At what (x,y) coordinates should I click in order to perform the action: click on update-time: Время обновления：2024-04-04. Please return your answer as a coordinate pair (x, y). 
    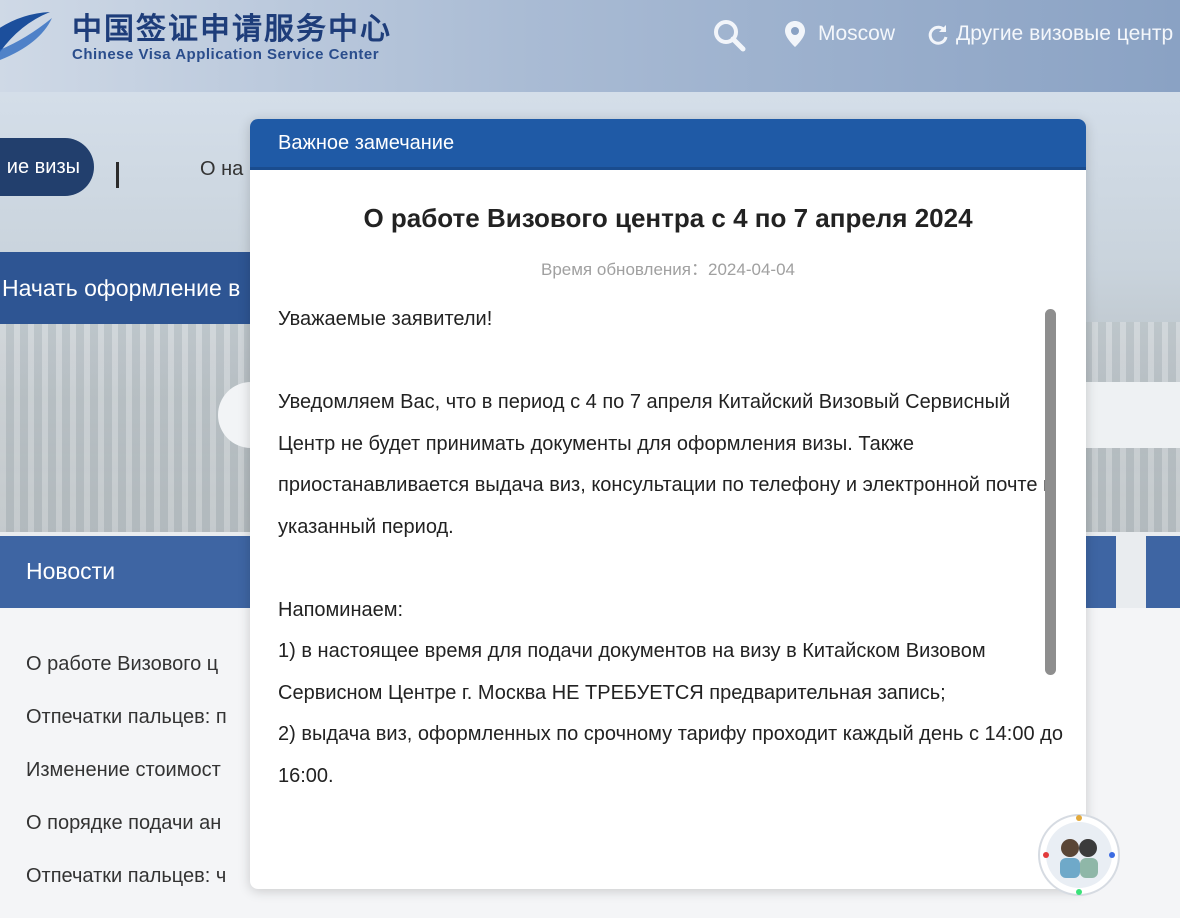
    Looking at the image, I should click on (668, 267).